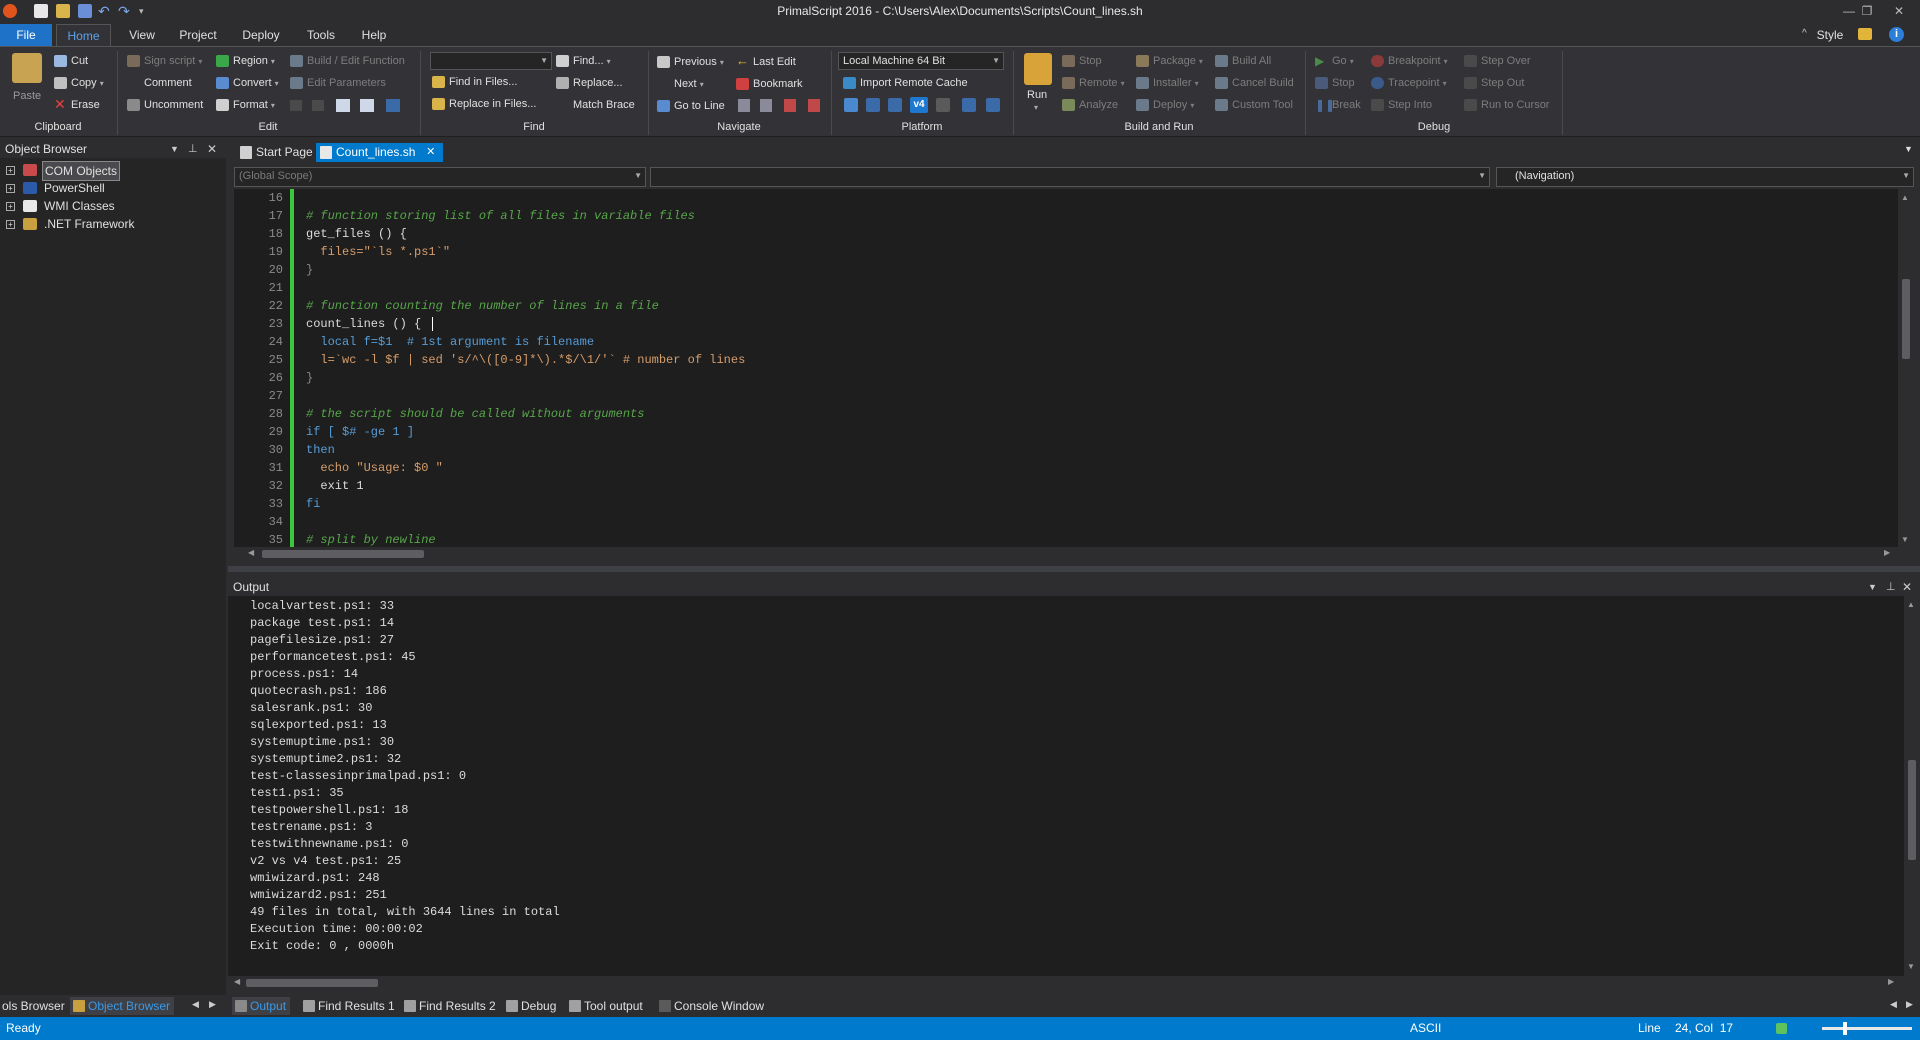  Describe the element at coordinates (993, 105) in the screenshot. I see `platform-settings-icon` at that location.